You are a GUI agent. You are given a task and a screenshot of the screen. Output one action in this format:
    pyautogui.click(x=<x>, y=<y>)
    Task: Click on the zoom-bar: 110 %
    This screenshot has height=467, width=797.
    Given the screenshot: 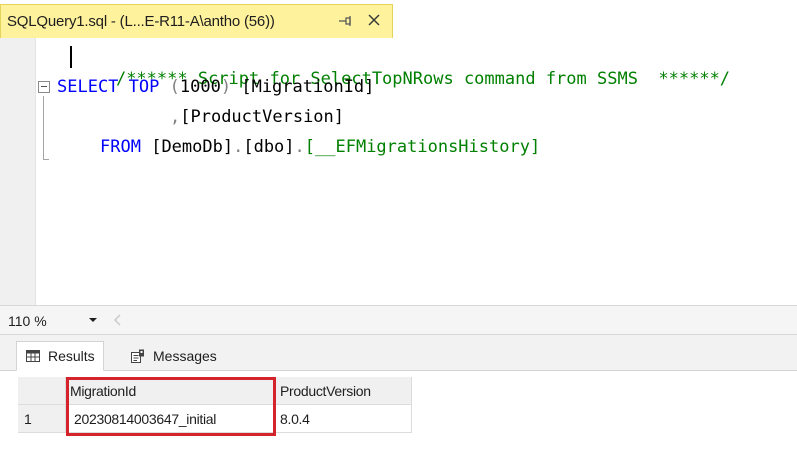 What is the action you would take?
    pyautogui.click(x=398, y=320)
    